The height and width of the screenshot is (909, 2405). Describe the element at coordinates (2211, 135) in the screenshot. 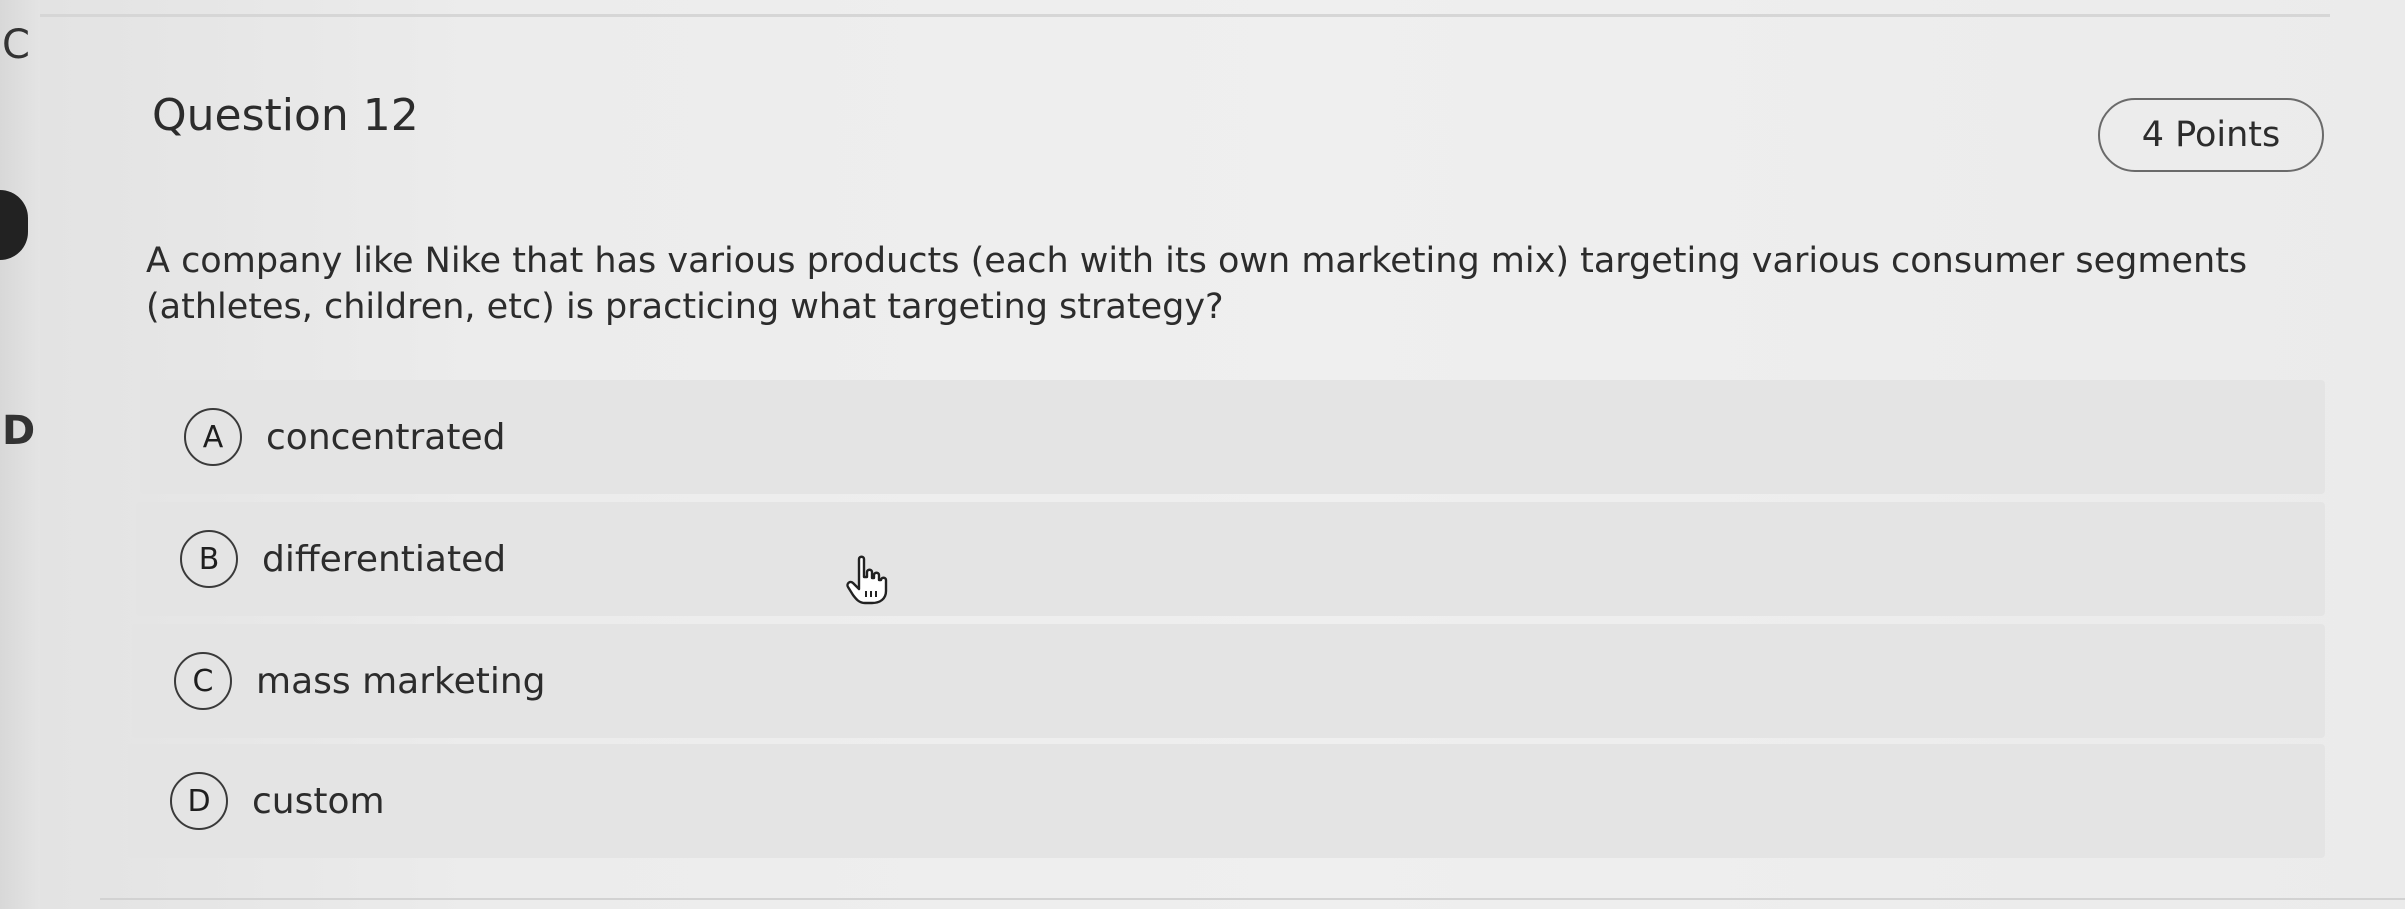

I see `points-badge: 4 Points` at that location.